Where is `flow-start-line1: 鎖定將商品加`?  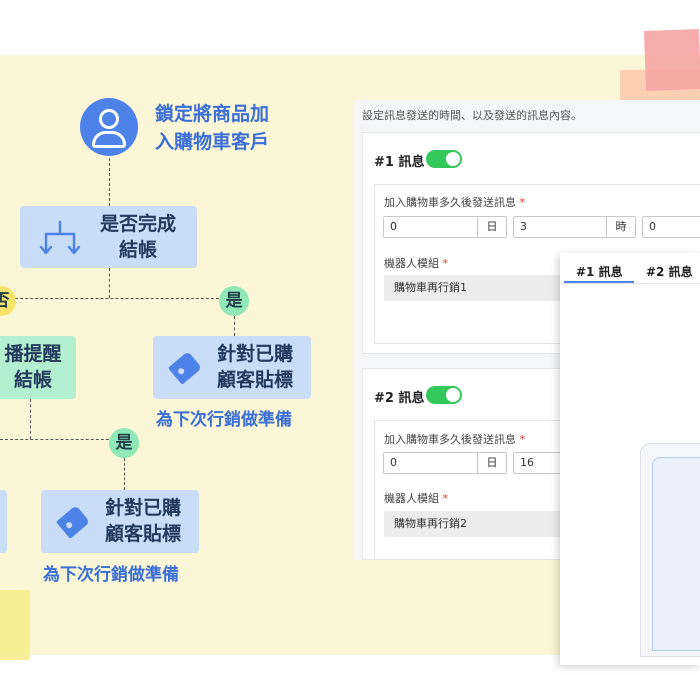
flow-start-line1: 鎖定將商品加 is located at coordinates (212, 114).